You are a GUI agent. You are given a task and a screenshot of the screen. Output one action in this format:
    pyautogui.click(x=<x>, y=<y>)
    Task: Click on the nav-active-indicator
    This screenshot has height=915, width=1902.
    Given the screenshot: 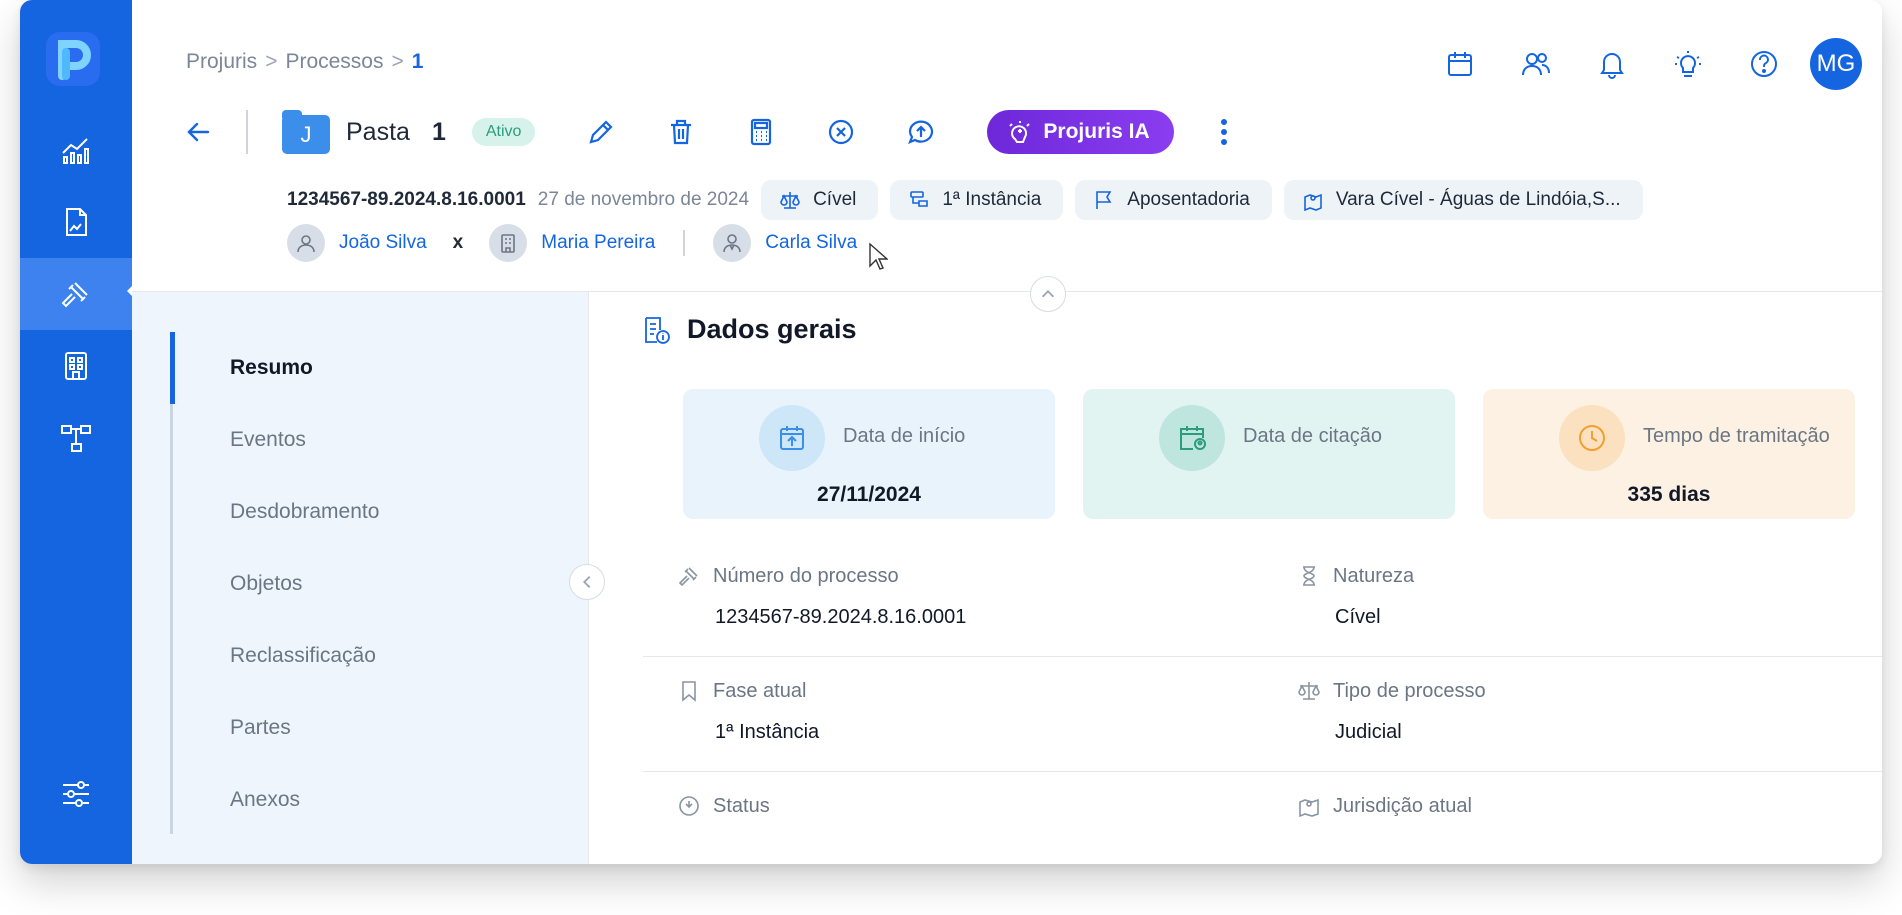 What is the action you would take?
    pyautogui.click(x=172, y=368)
    